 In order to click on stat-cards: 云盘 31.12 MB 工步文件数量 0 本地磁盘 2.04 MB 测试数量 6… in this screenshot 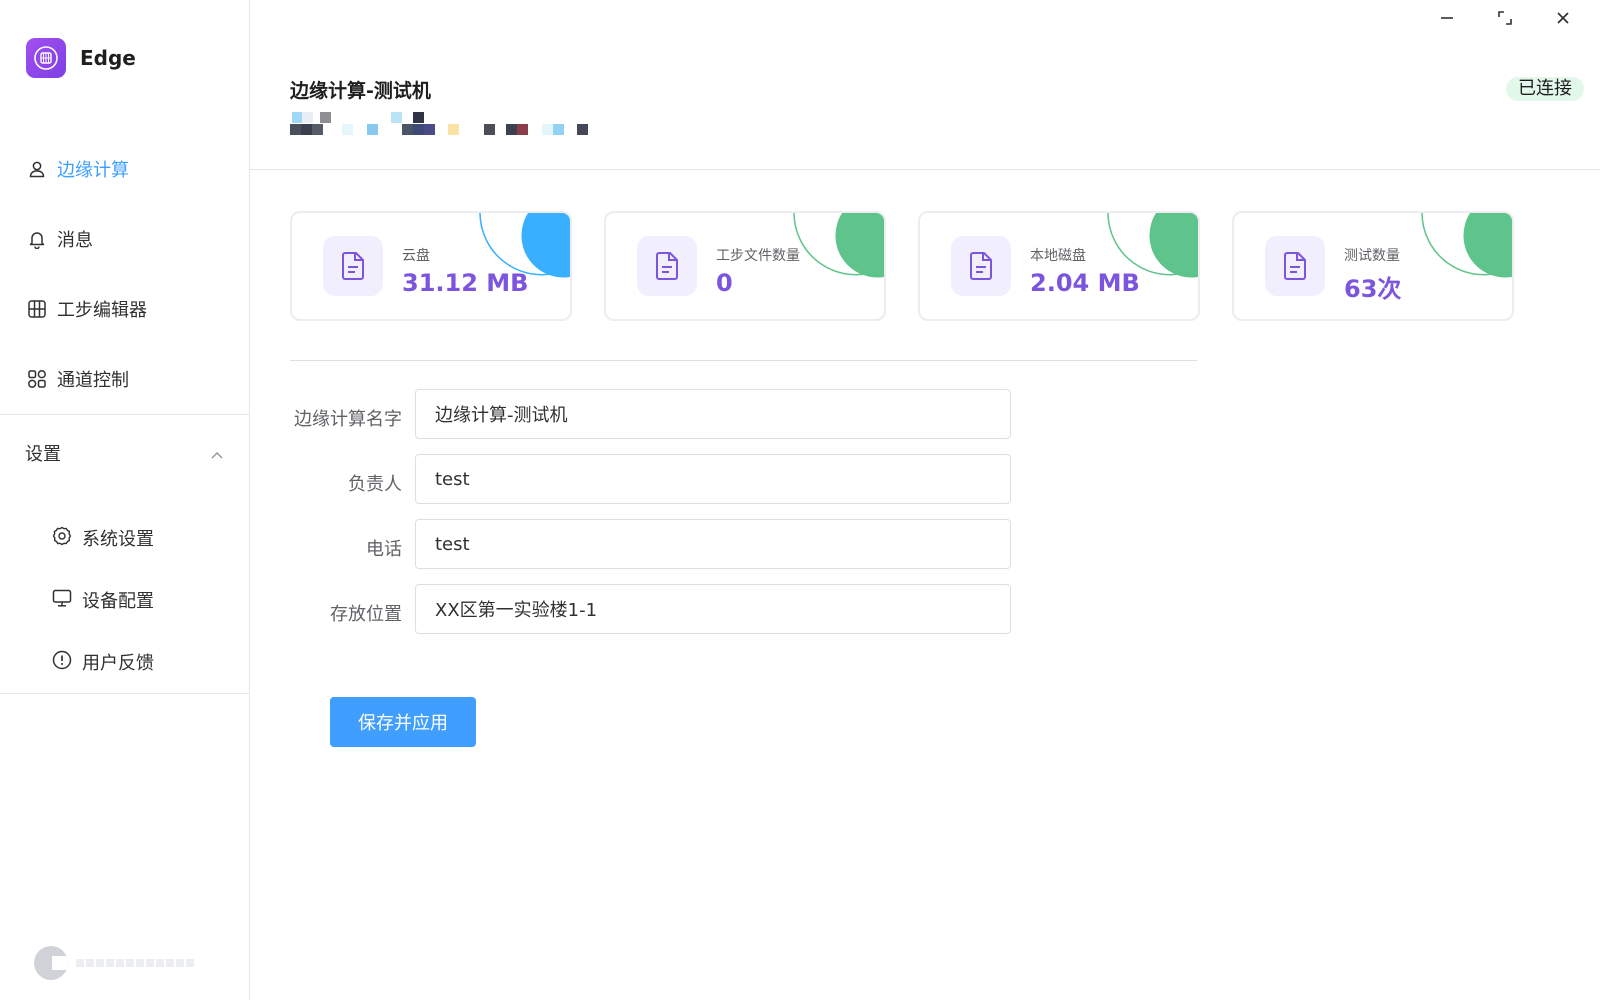, I will do `click(902, 266)`.